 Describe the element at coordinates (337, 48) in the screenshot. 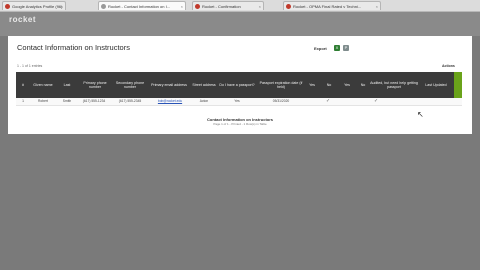

I see `excel-export-icon: X` at that location.